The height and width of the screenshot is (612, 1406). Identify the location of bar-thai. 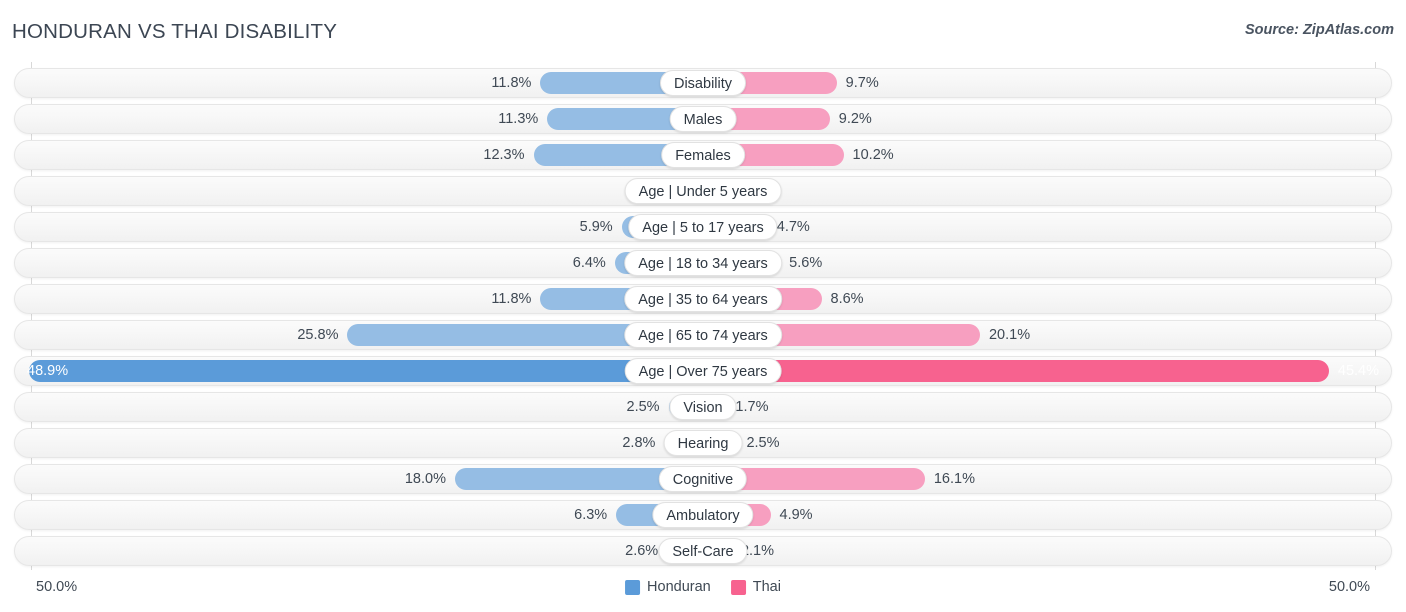
(1016, 371).